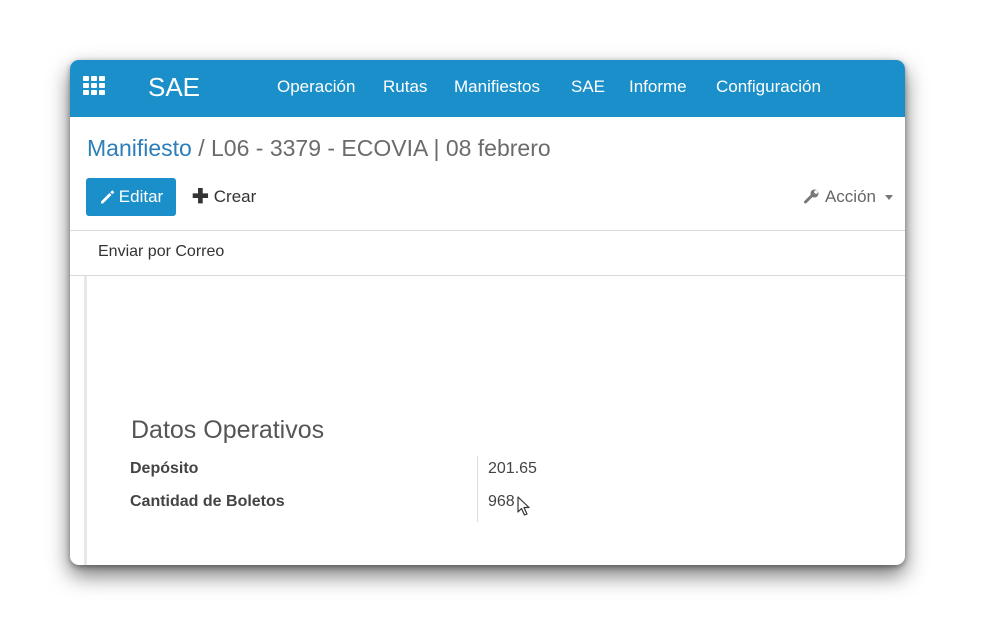 Image resolution: width=990 pixels, height=624 pixels. What do you see at coordinates (497, 87) in the screenshot?
I see `menu-manifiestos: Manifiestos` at bounding box center [497, 87].